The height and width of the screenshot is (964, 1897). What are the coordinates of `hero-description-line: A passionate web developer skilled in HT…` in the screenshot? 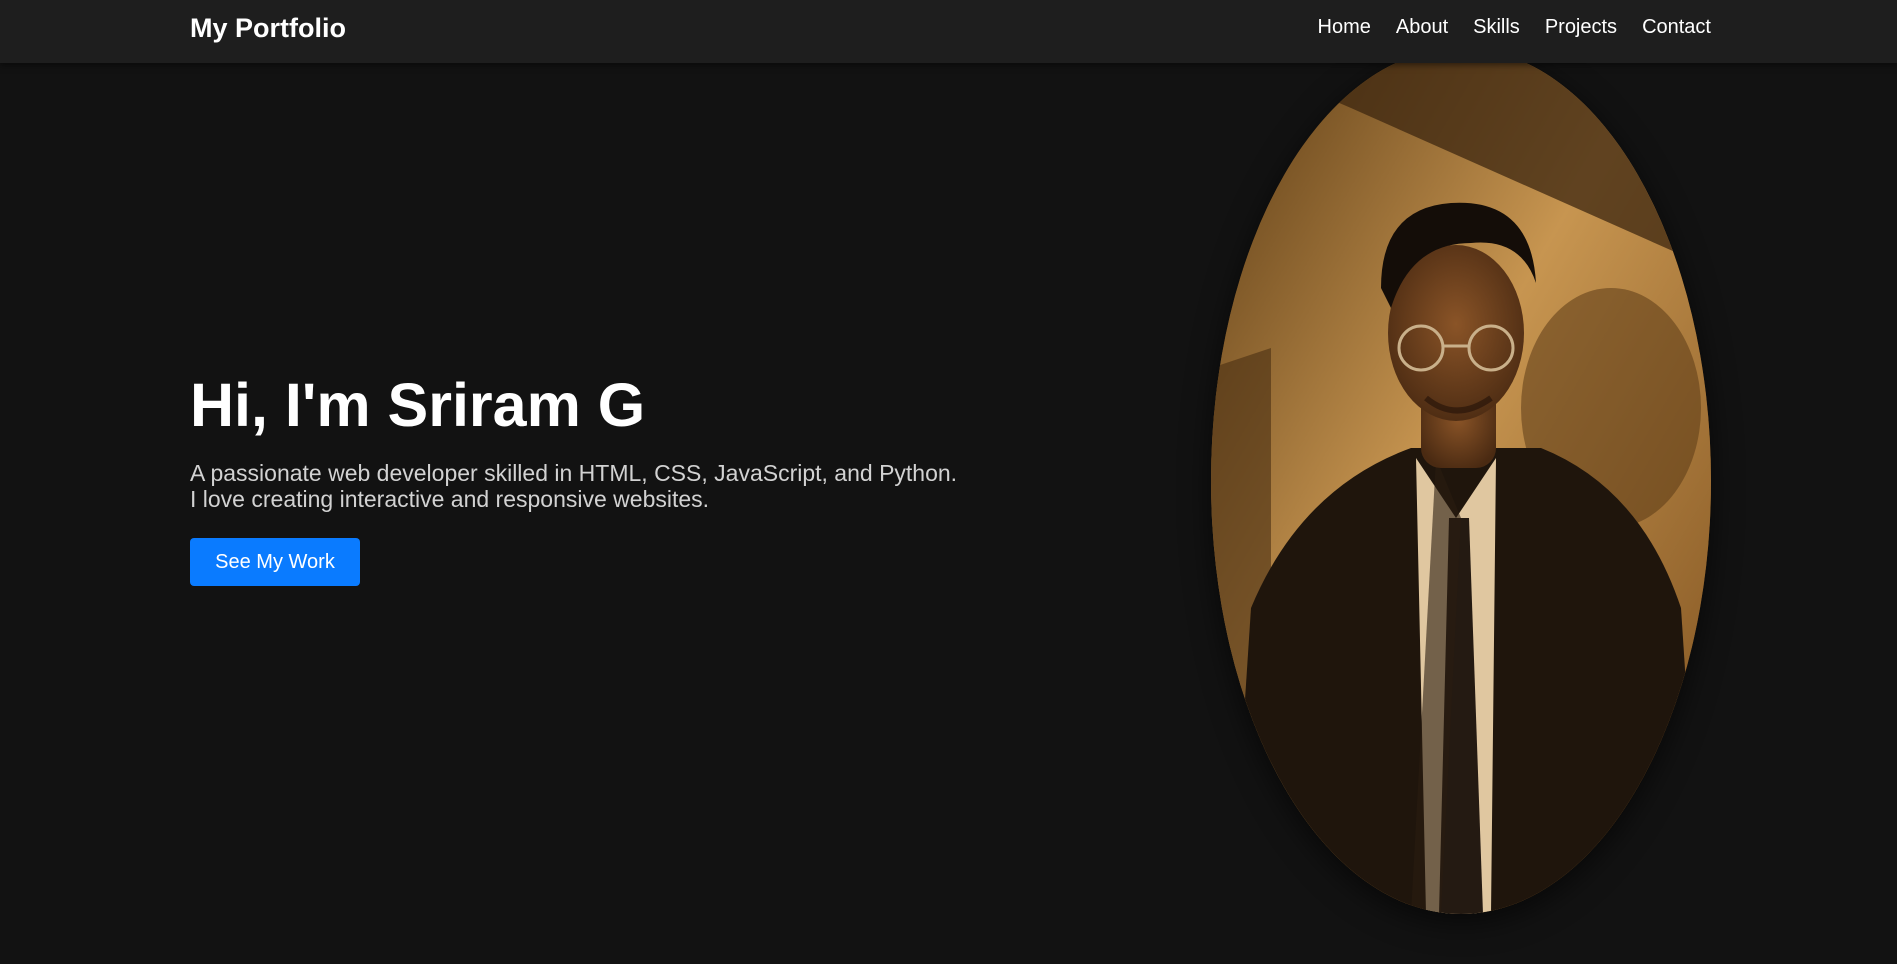 It's located at (574, 473).